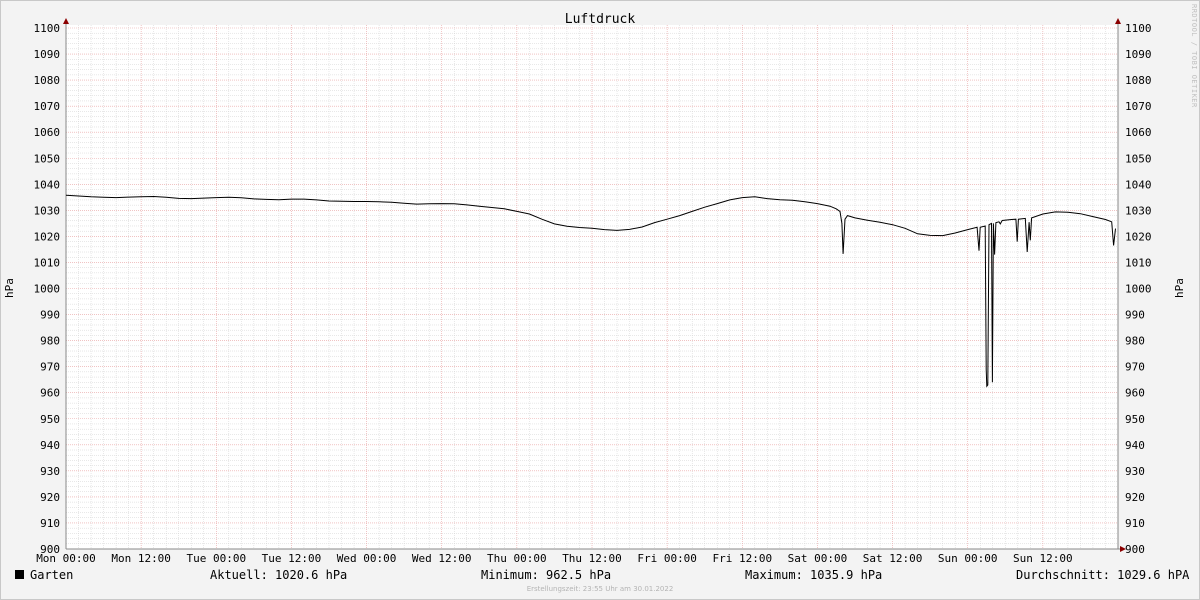 This screenshot has height=600, width=1200. Describe the element at coordinates (1194, 56) in the screenshot. I see `rrdtool-watermark: RRDTOOL / TOBI OETIKER` at that location.